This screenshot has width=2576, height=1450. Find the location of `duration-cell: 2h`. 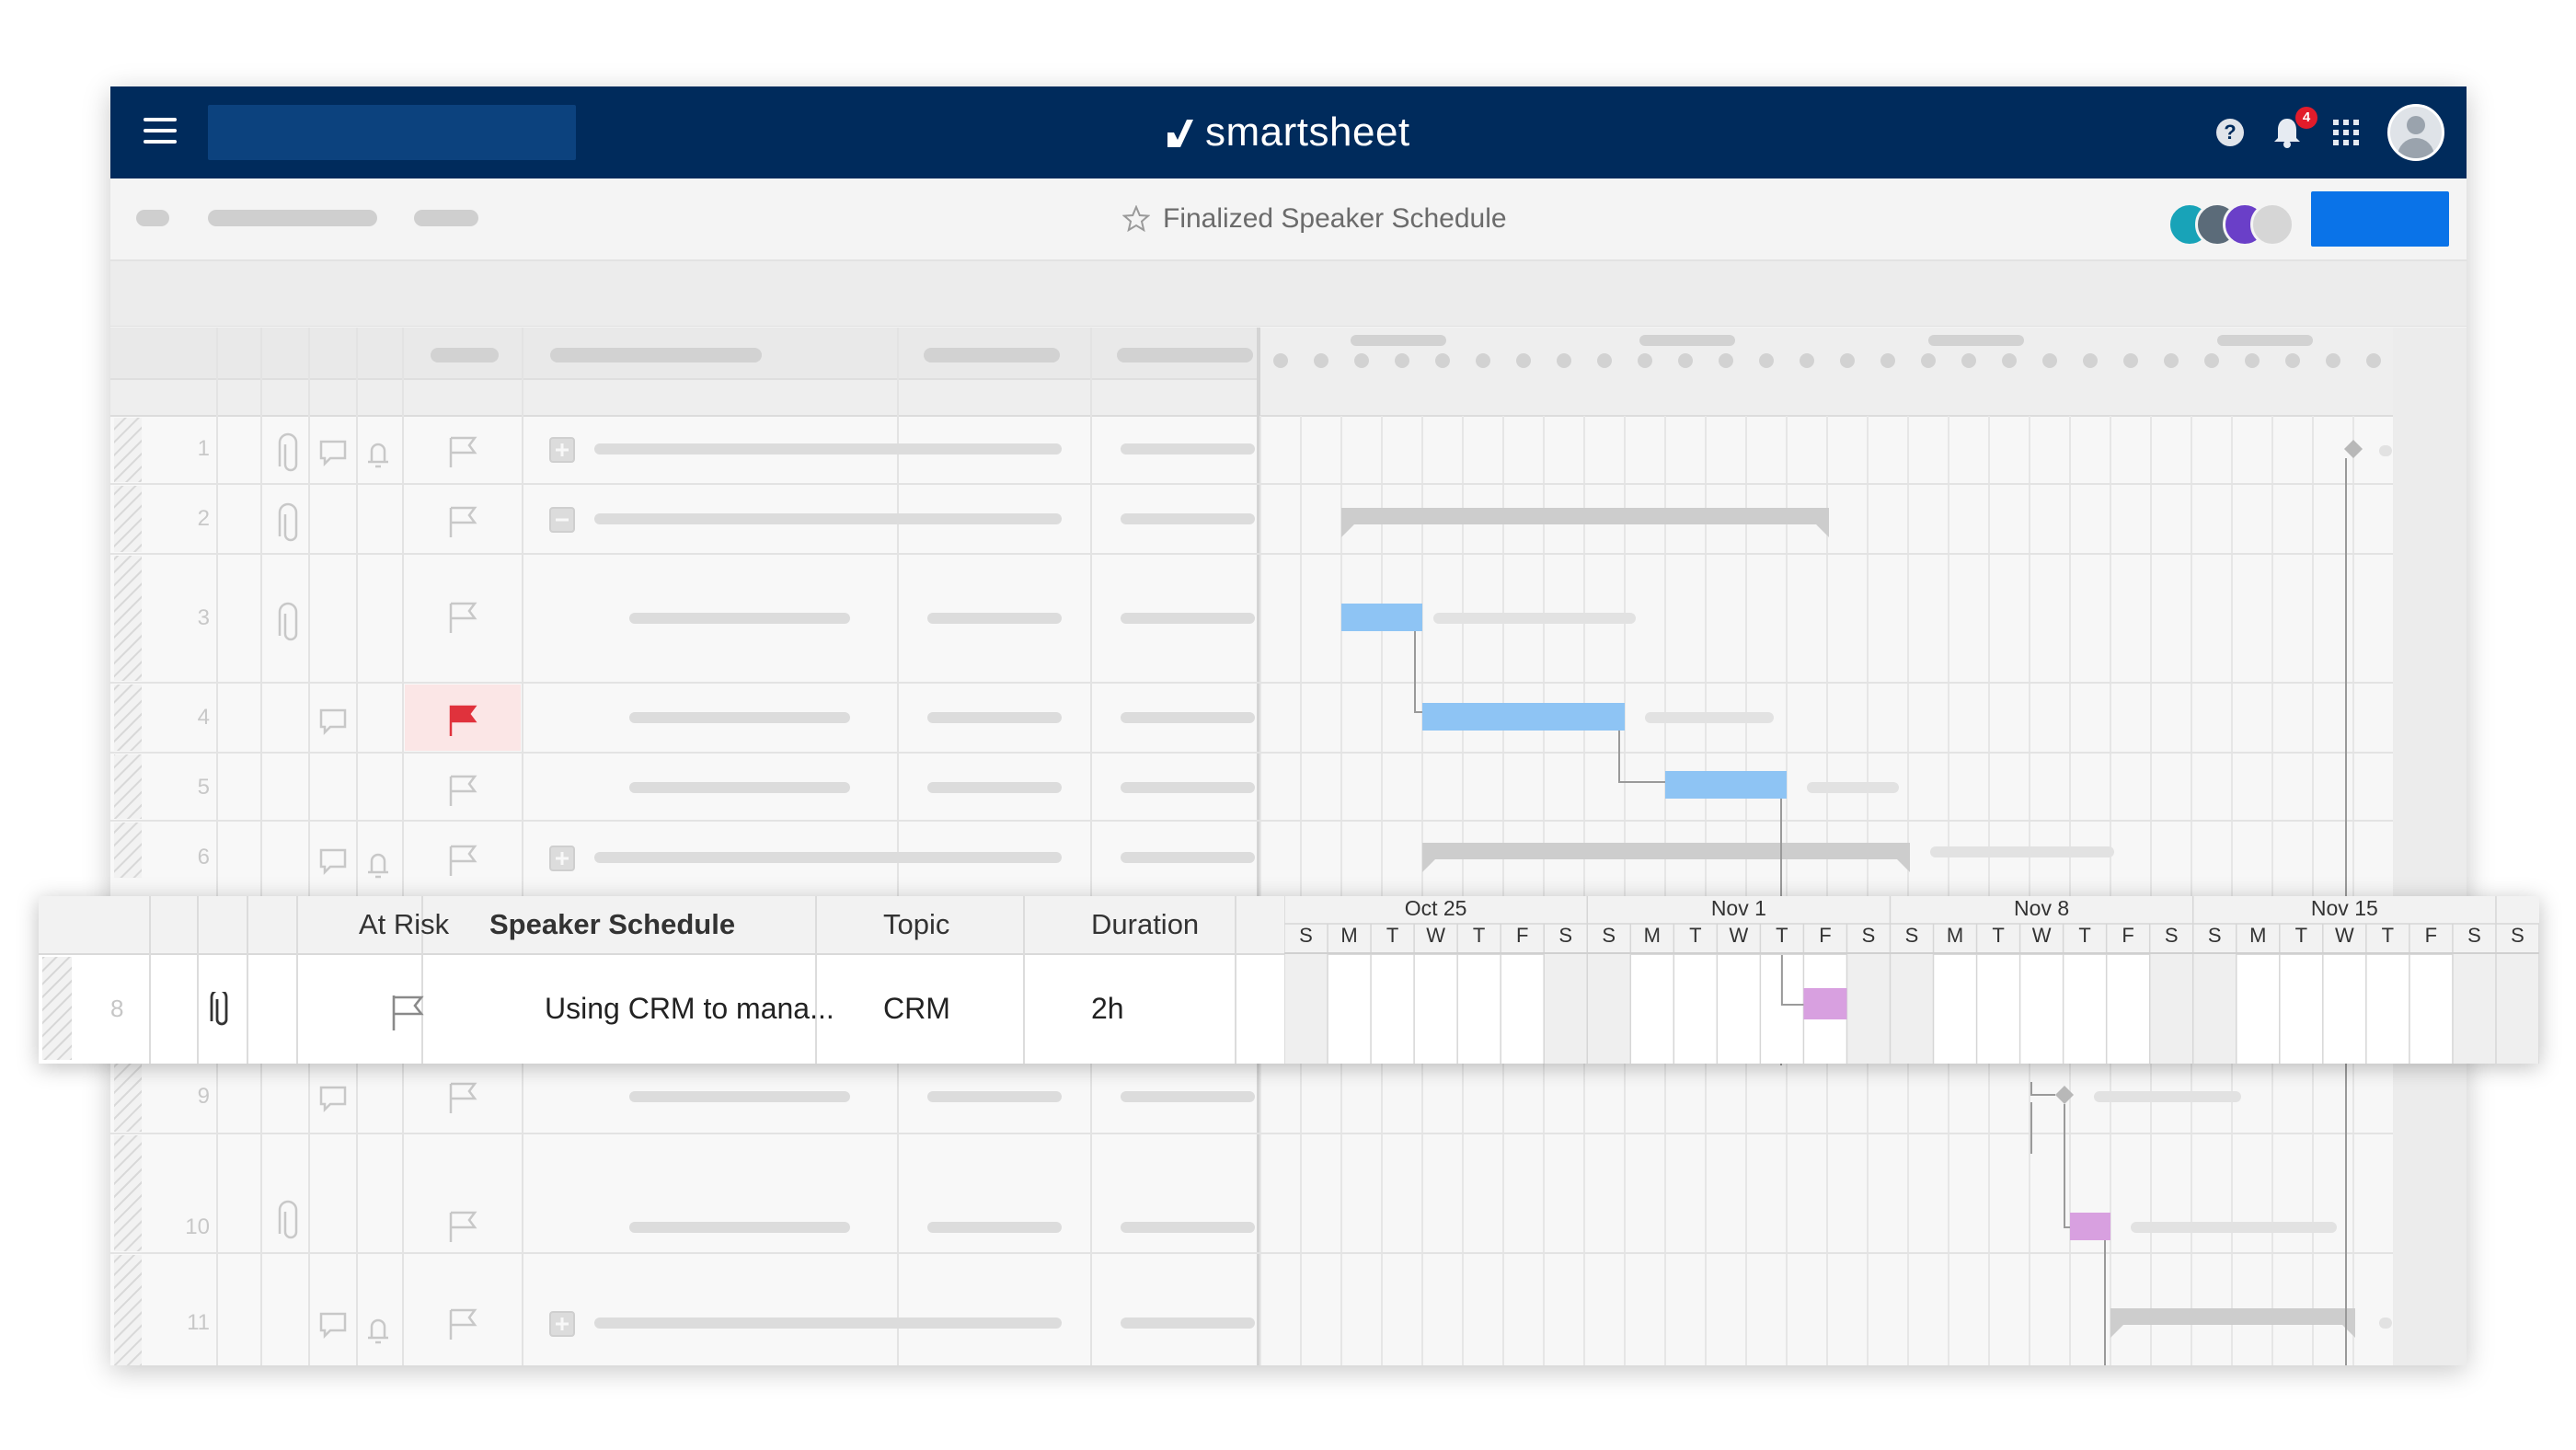

duration-cell: 2h is located at coordinates (1107, 1009).